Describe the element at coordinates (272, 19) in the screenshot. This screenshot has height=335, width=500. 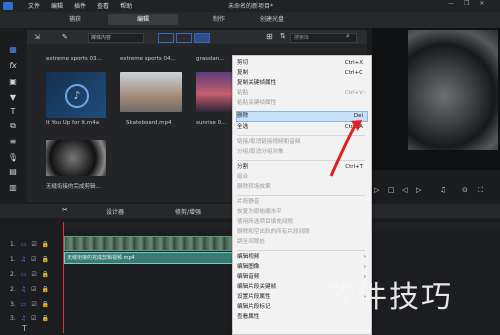
I see `tab-create-disc: 创建光盘` at that location.